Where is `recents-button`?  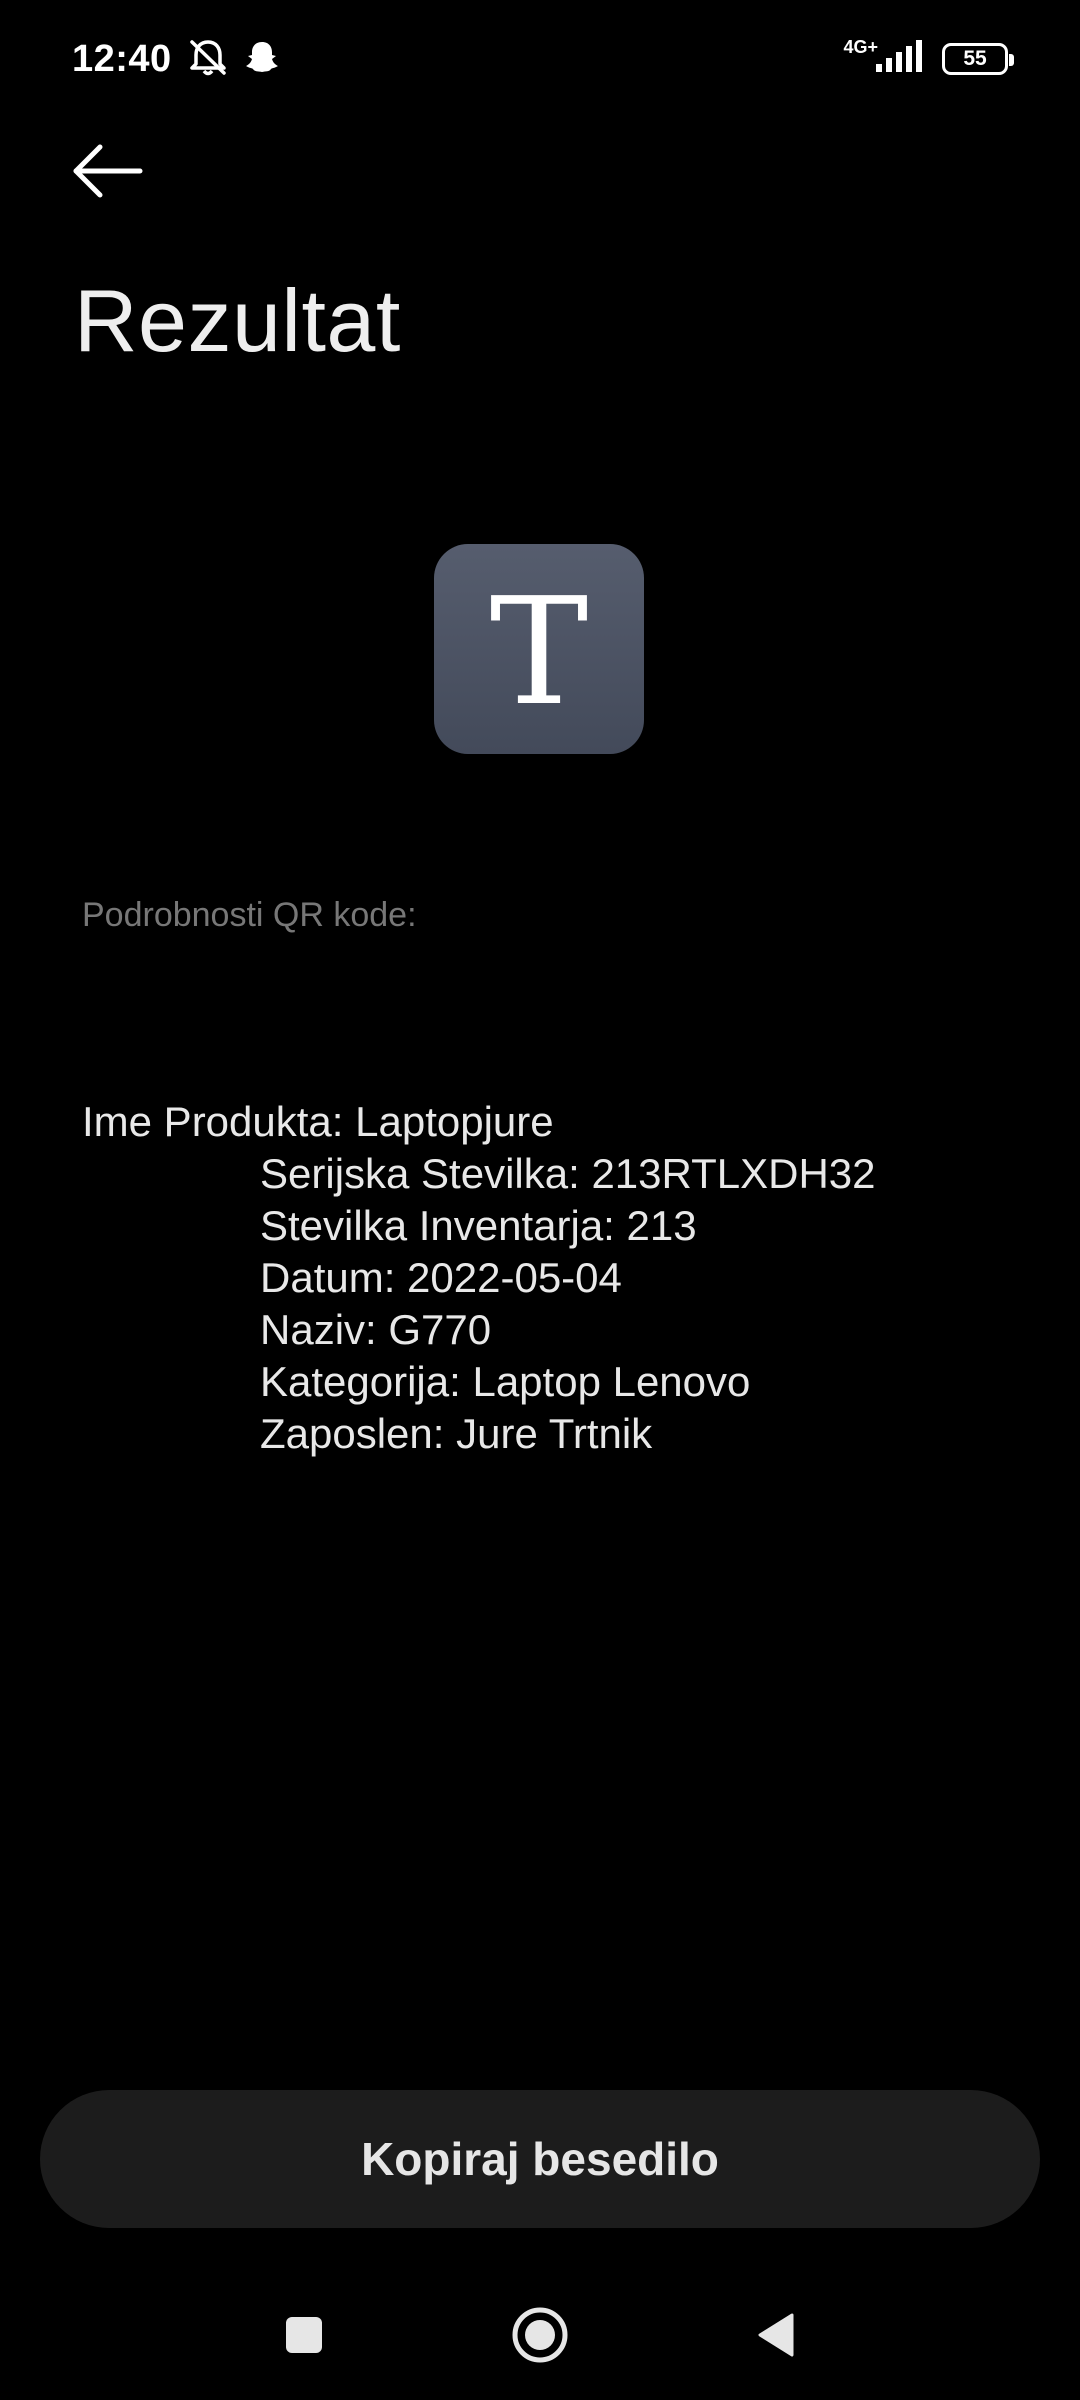 recents-button is located at coordinates (304, 2335).